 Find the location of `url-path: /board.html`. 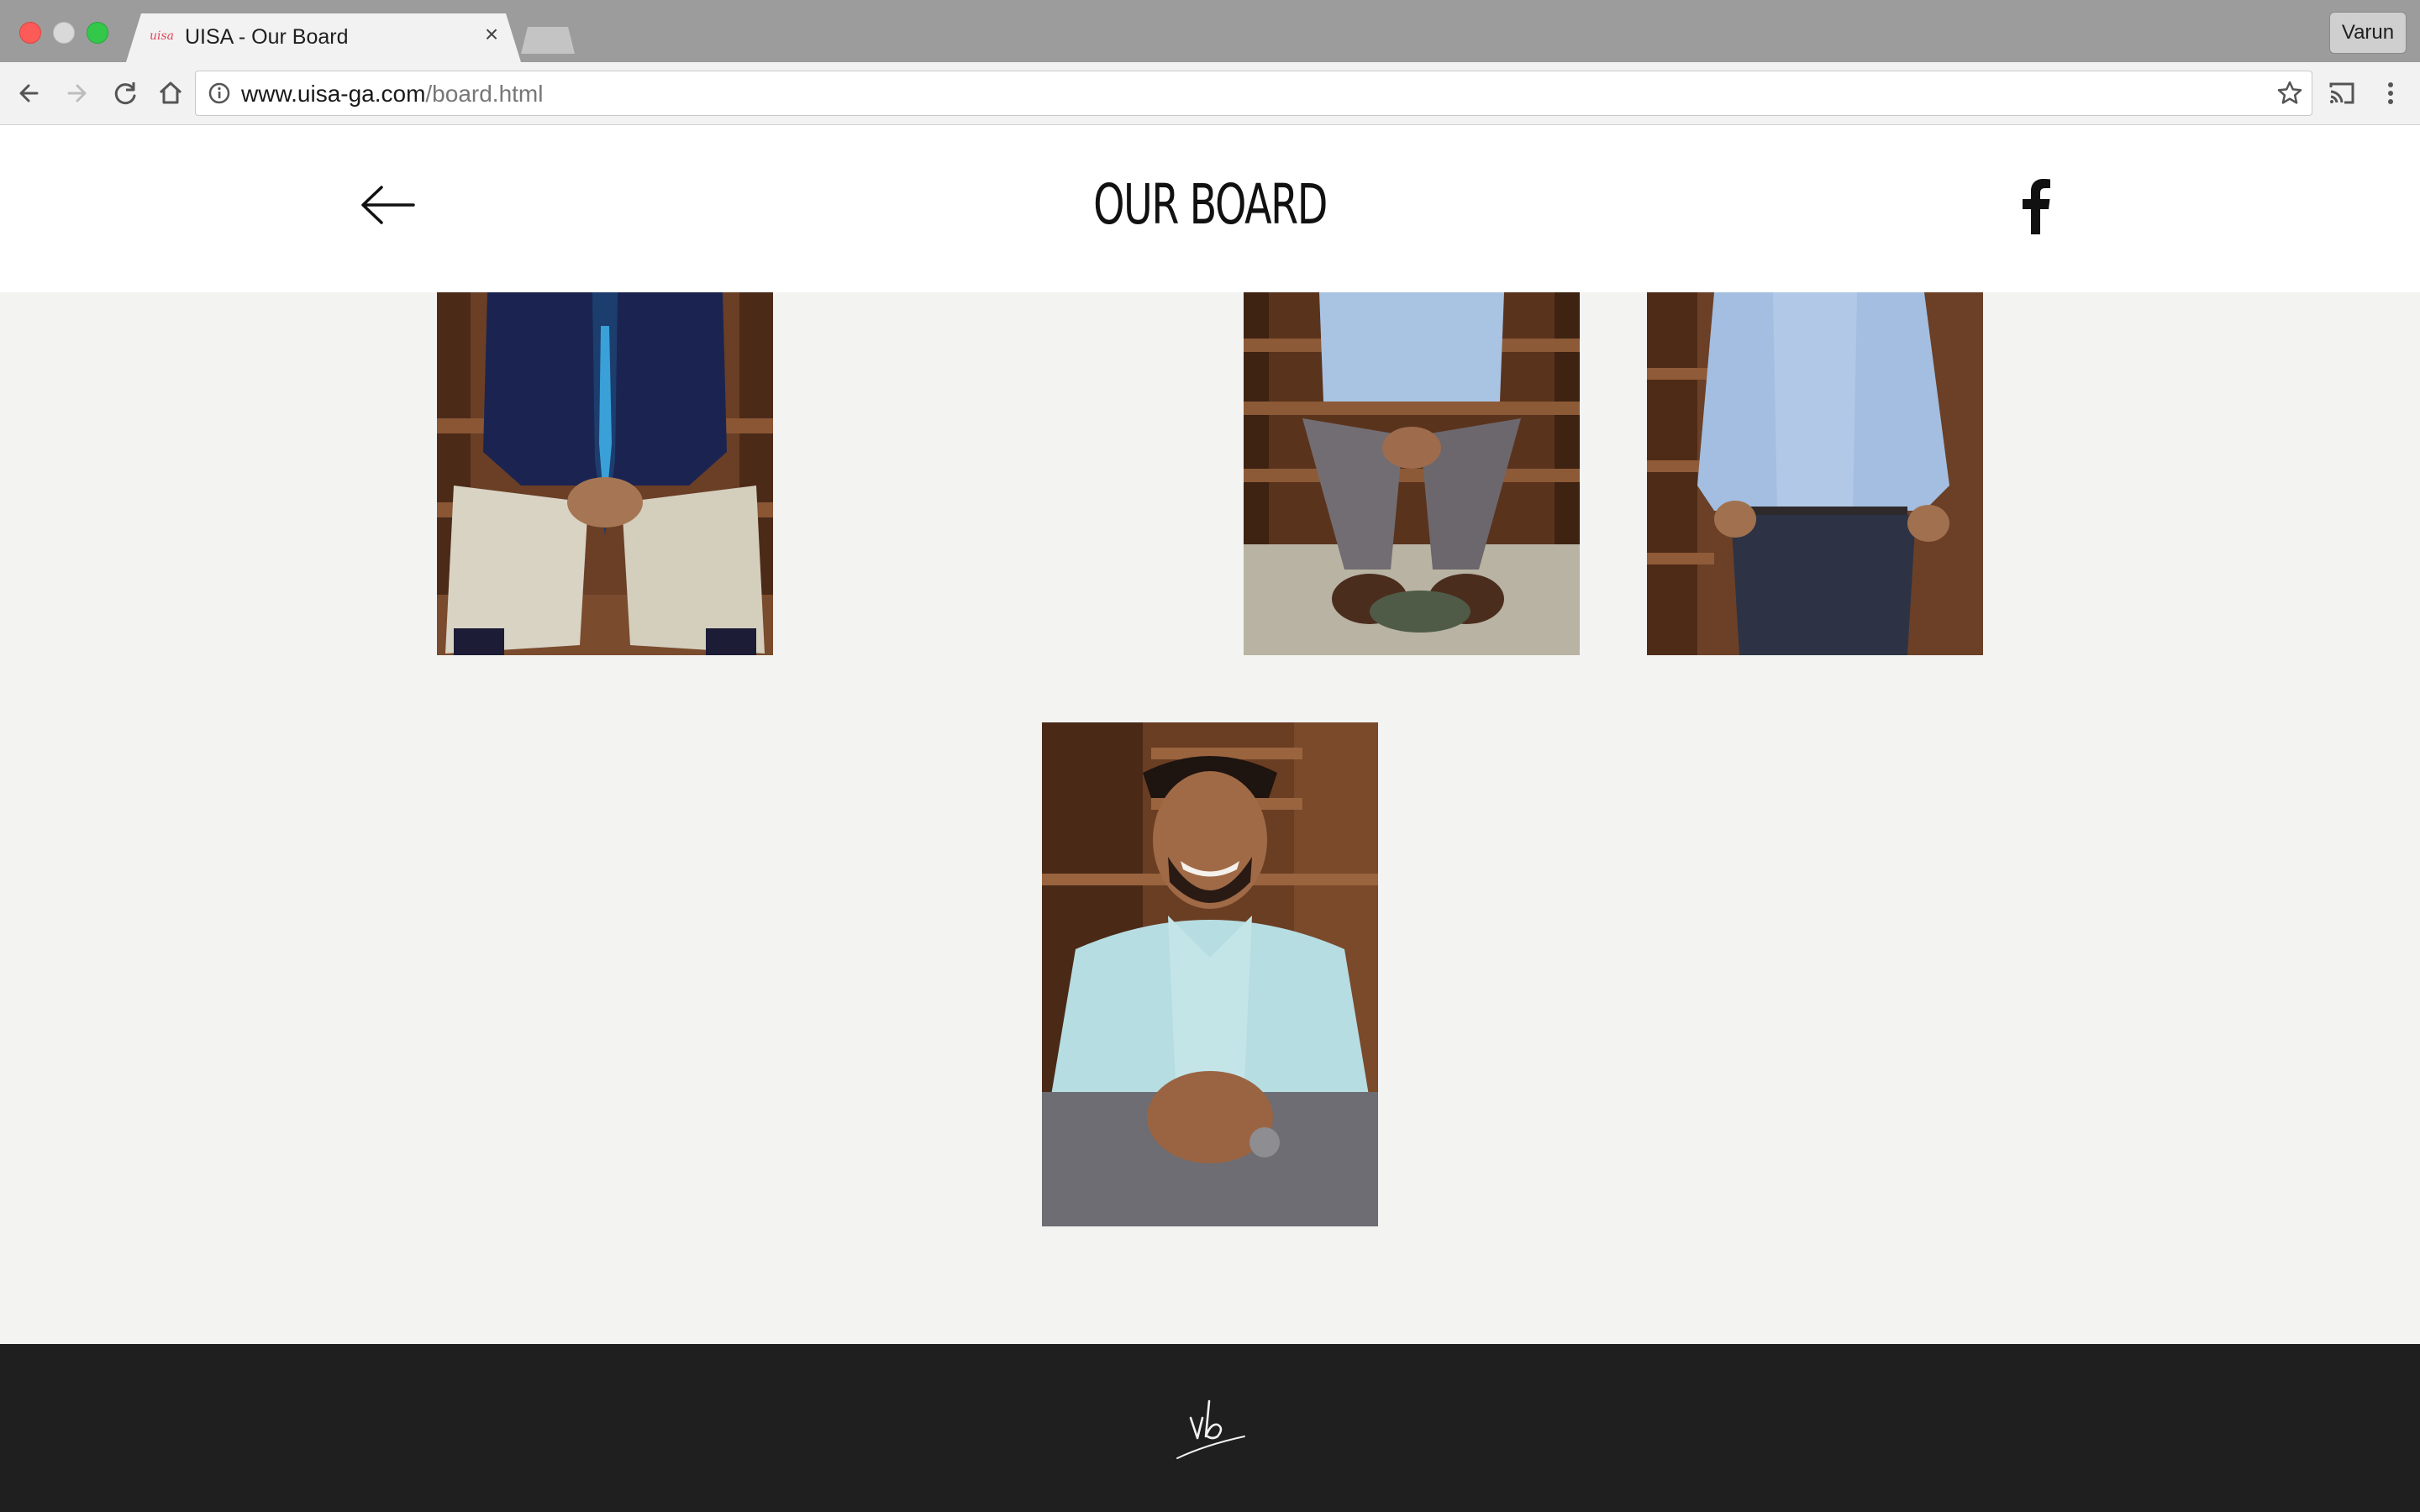

url-path: /board.html is located at coordinates (484, 94).